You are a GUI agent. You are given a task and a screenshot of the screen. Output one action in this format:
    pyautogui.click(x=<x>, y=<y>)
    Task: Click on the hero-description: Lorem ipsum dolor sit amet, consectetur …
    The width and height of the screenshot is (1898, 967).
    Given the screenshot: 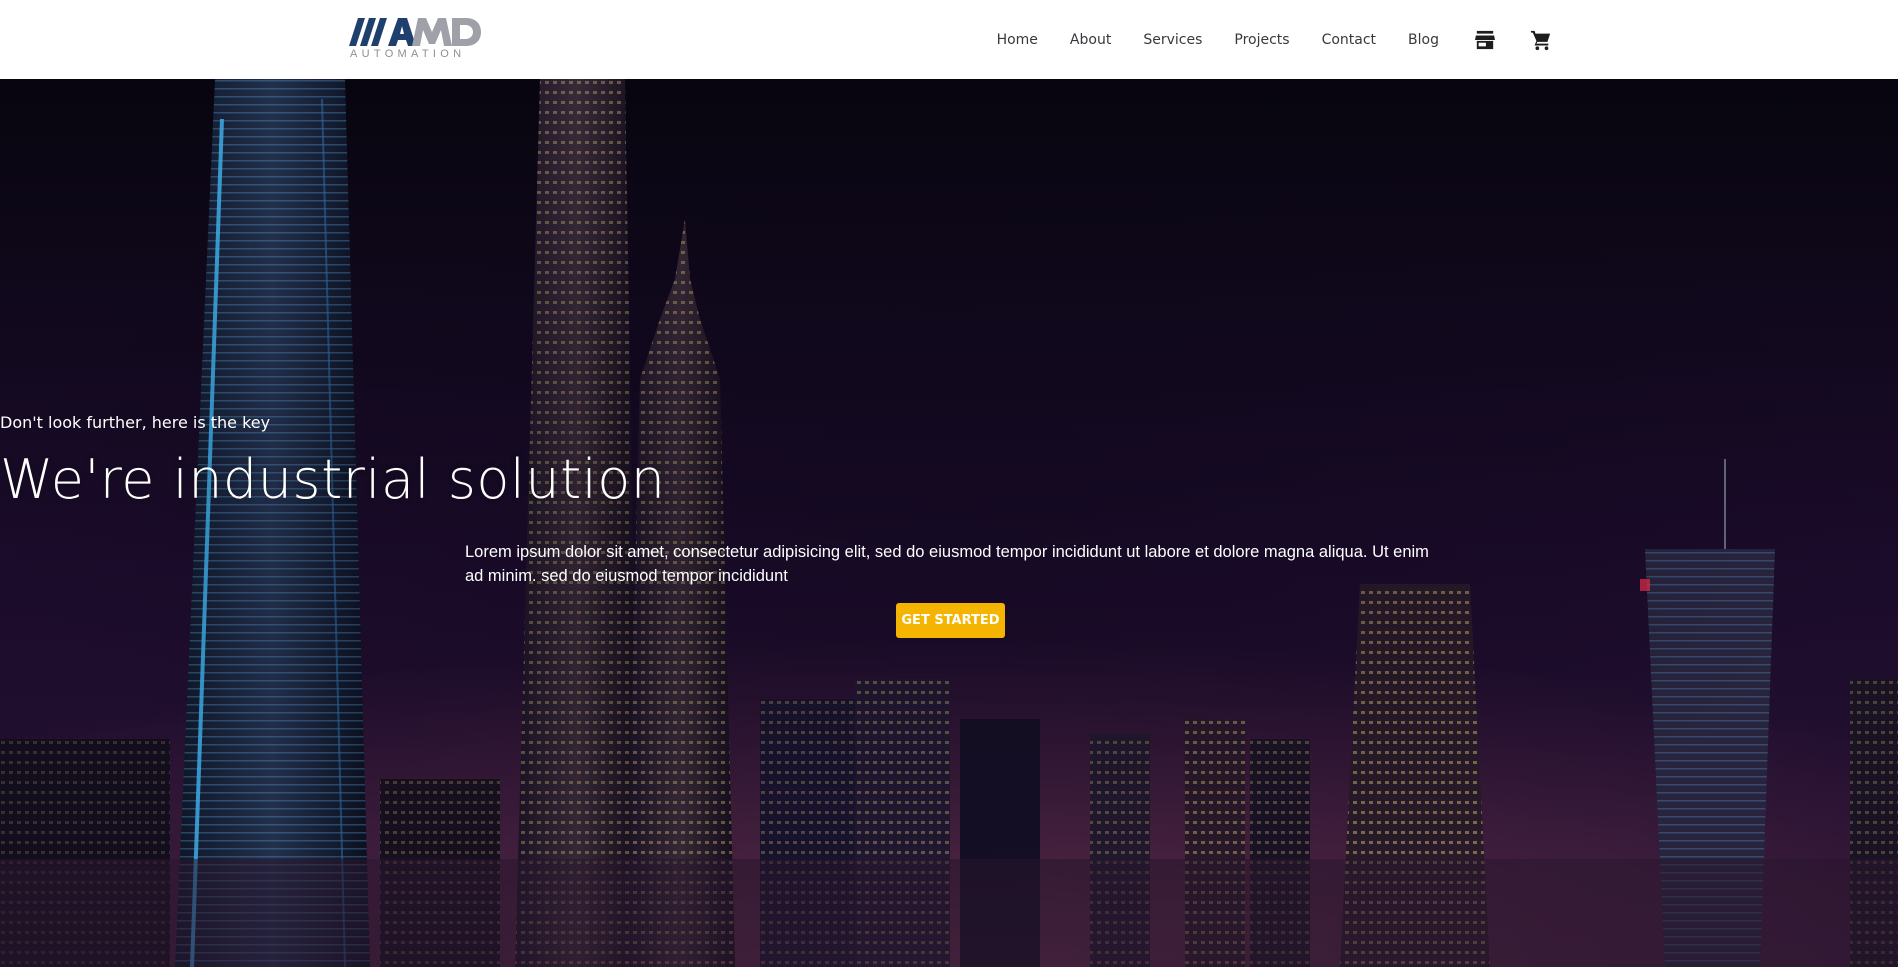 What is the action you would take?
    pyautogui.click(x=947, y=564)
    